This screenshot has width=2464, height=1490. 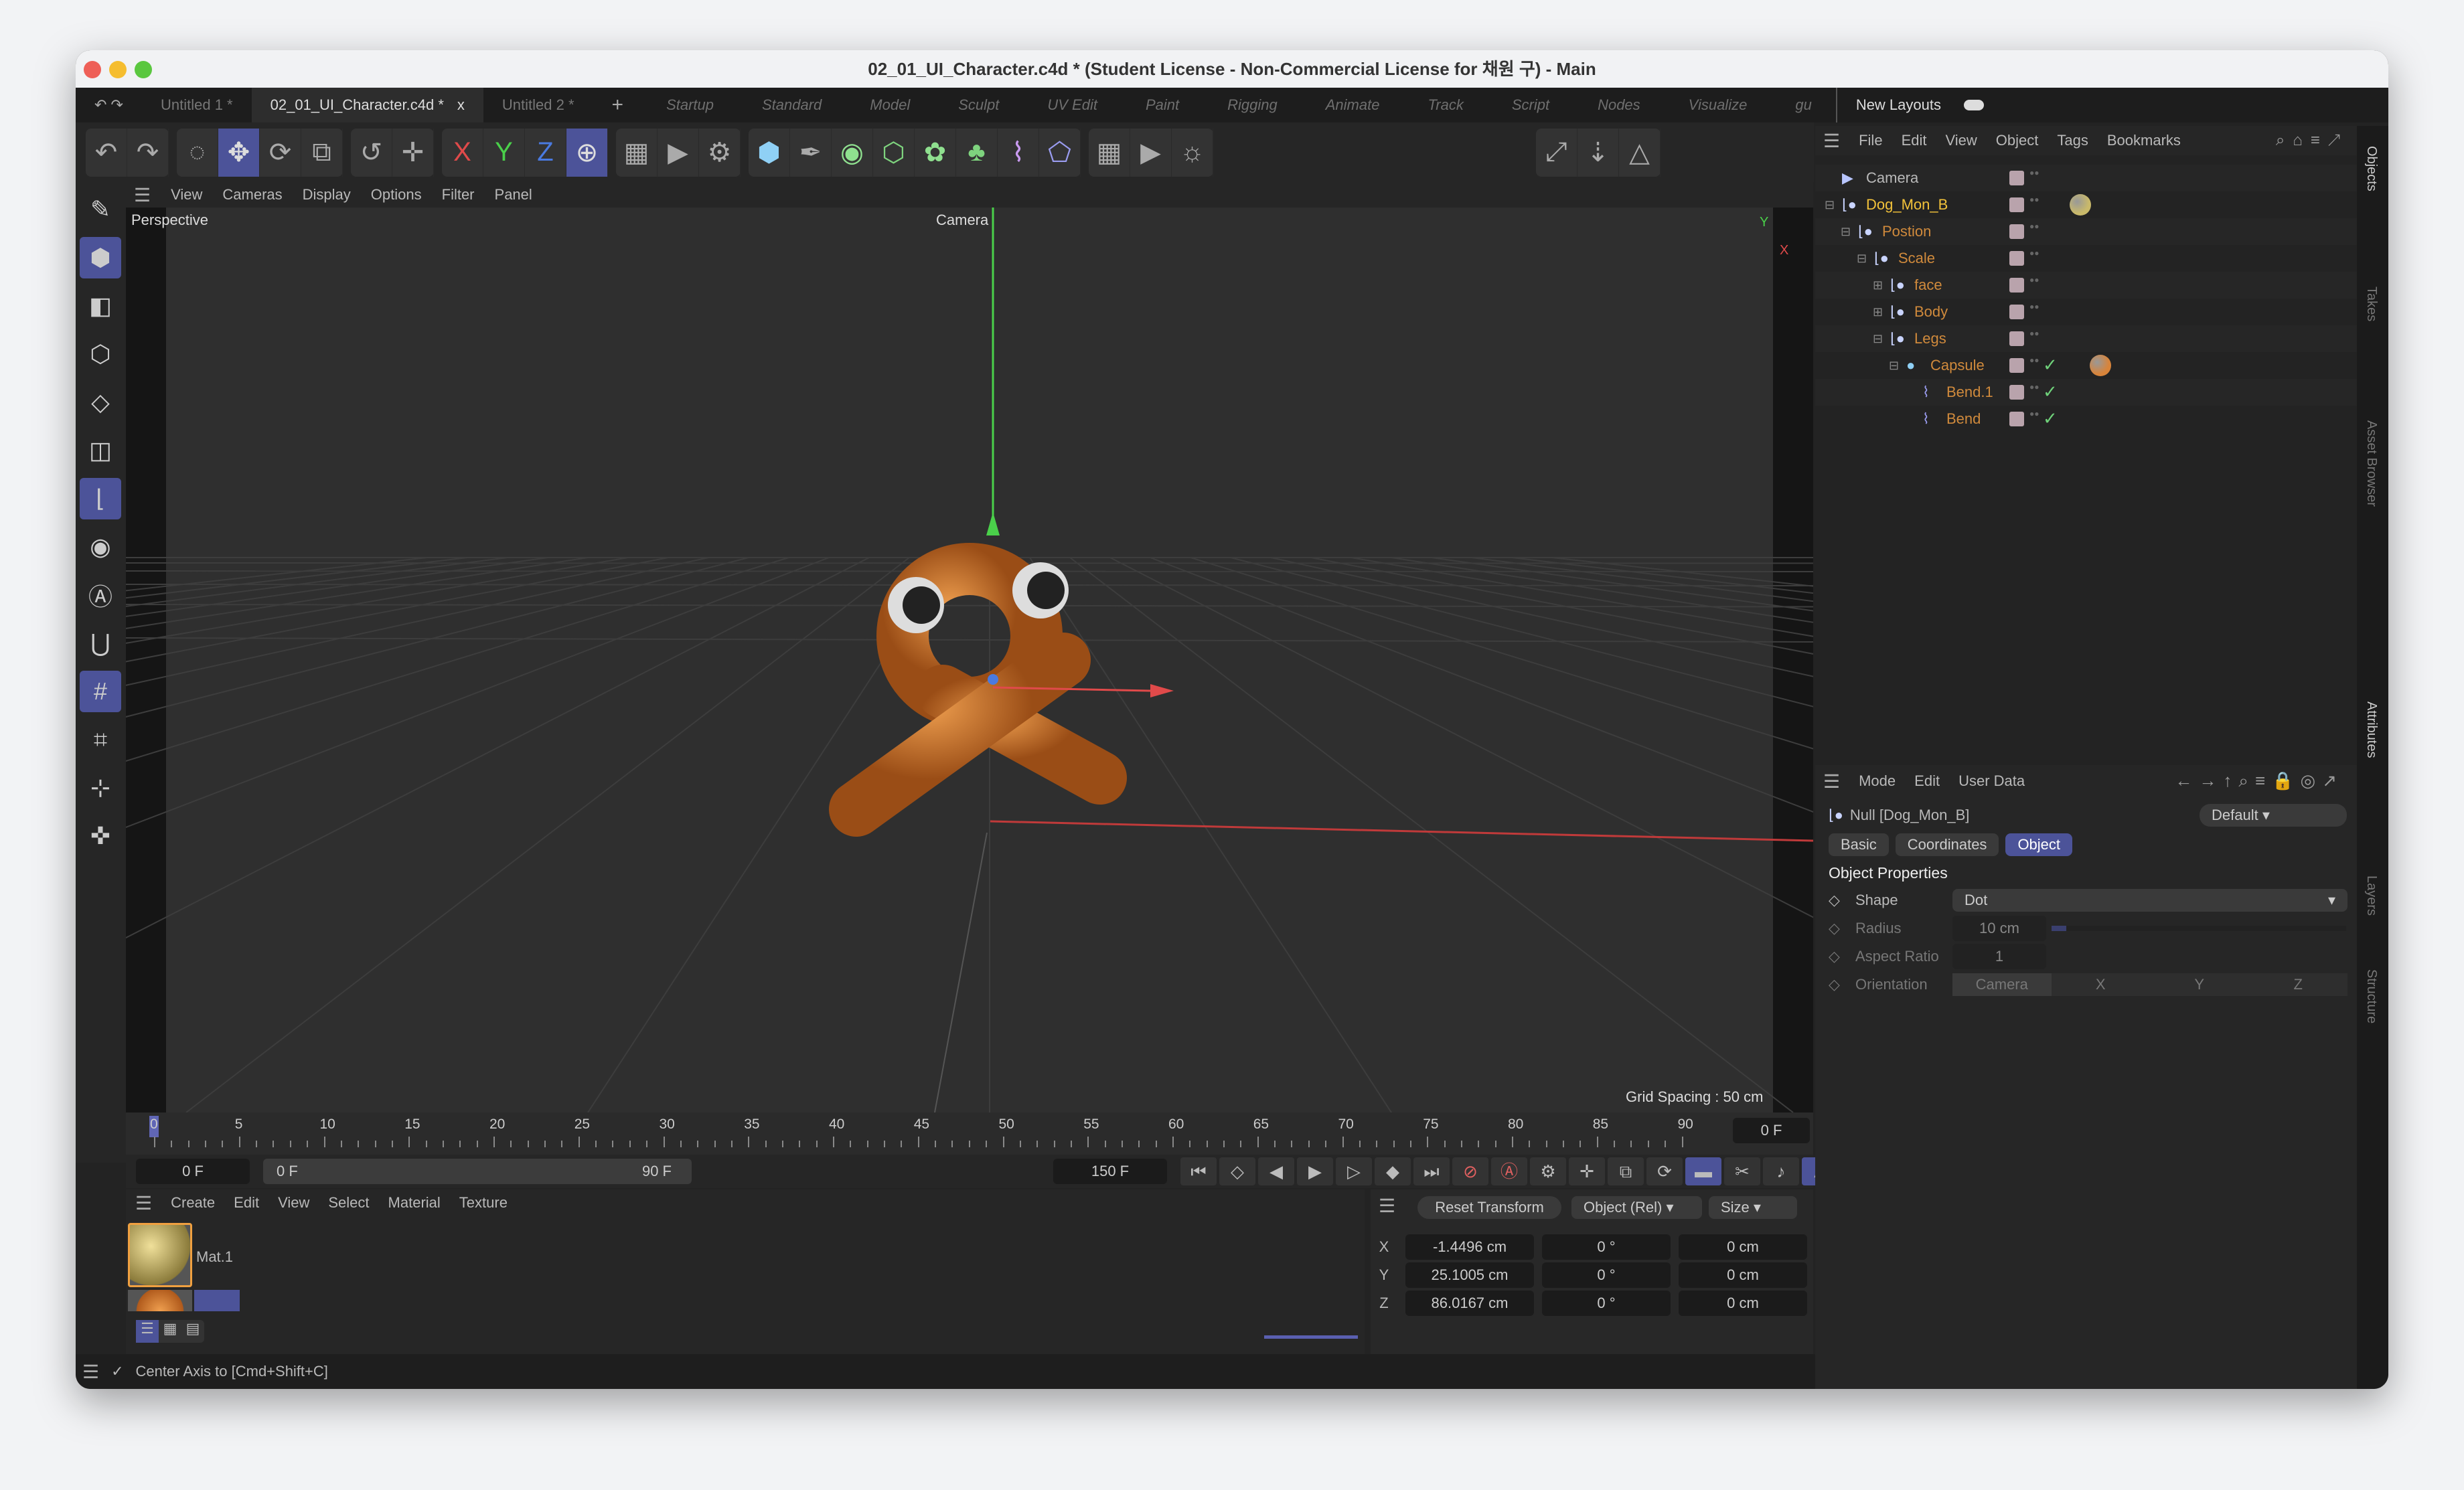 I want to click on property-field: 10 cm, so click(x=1999, y=928).